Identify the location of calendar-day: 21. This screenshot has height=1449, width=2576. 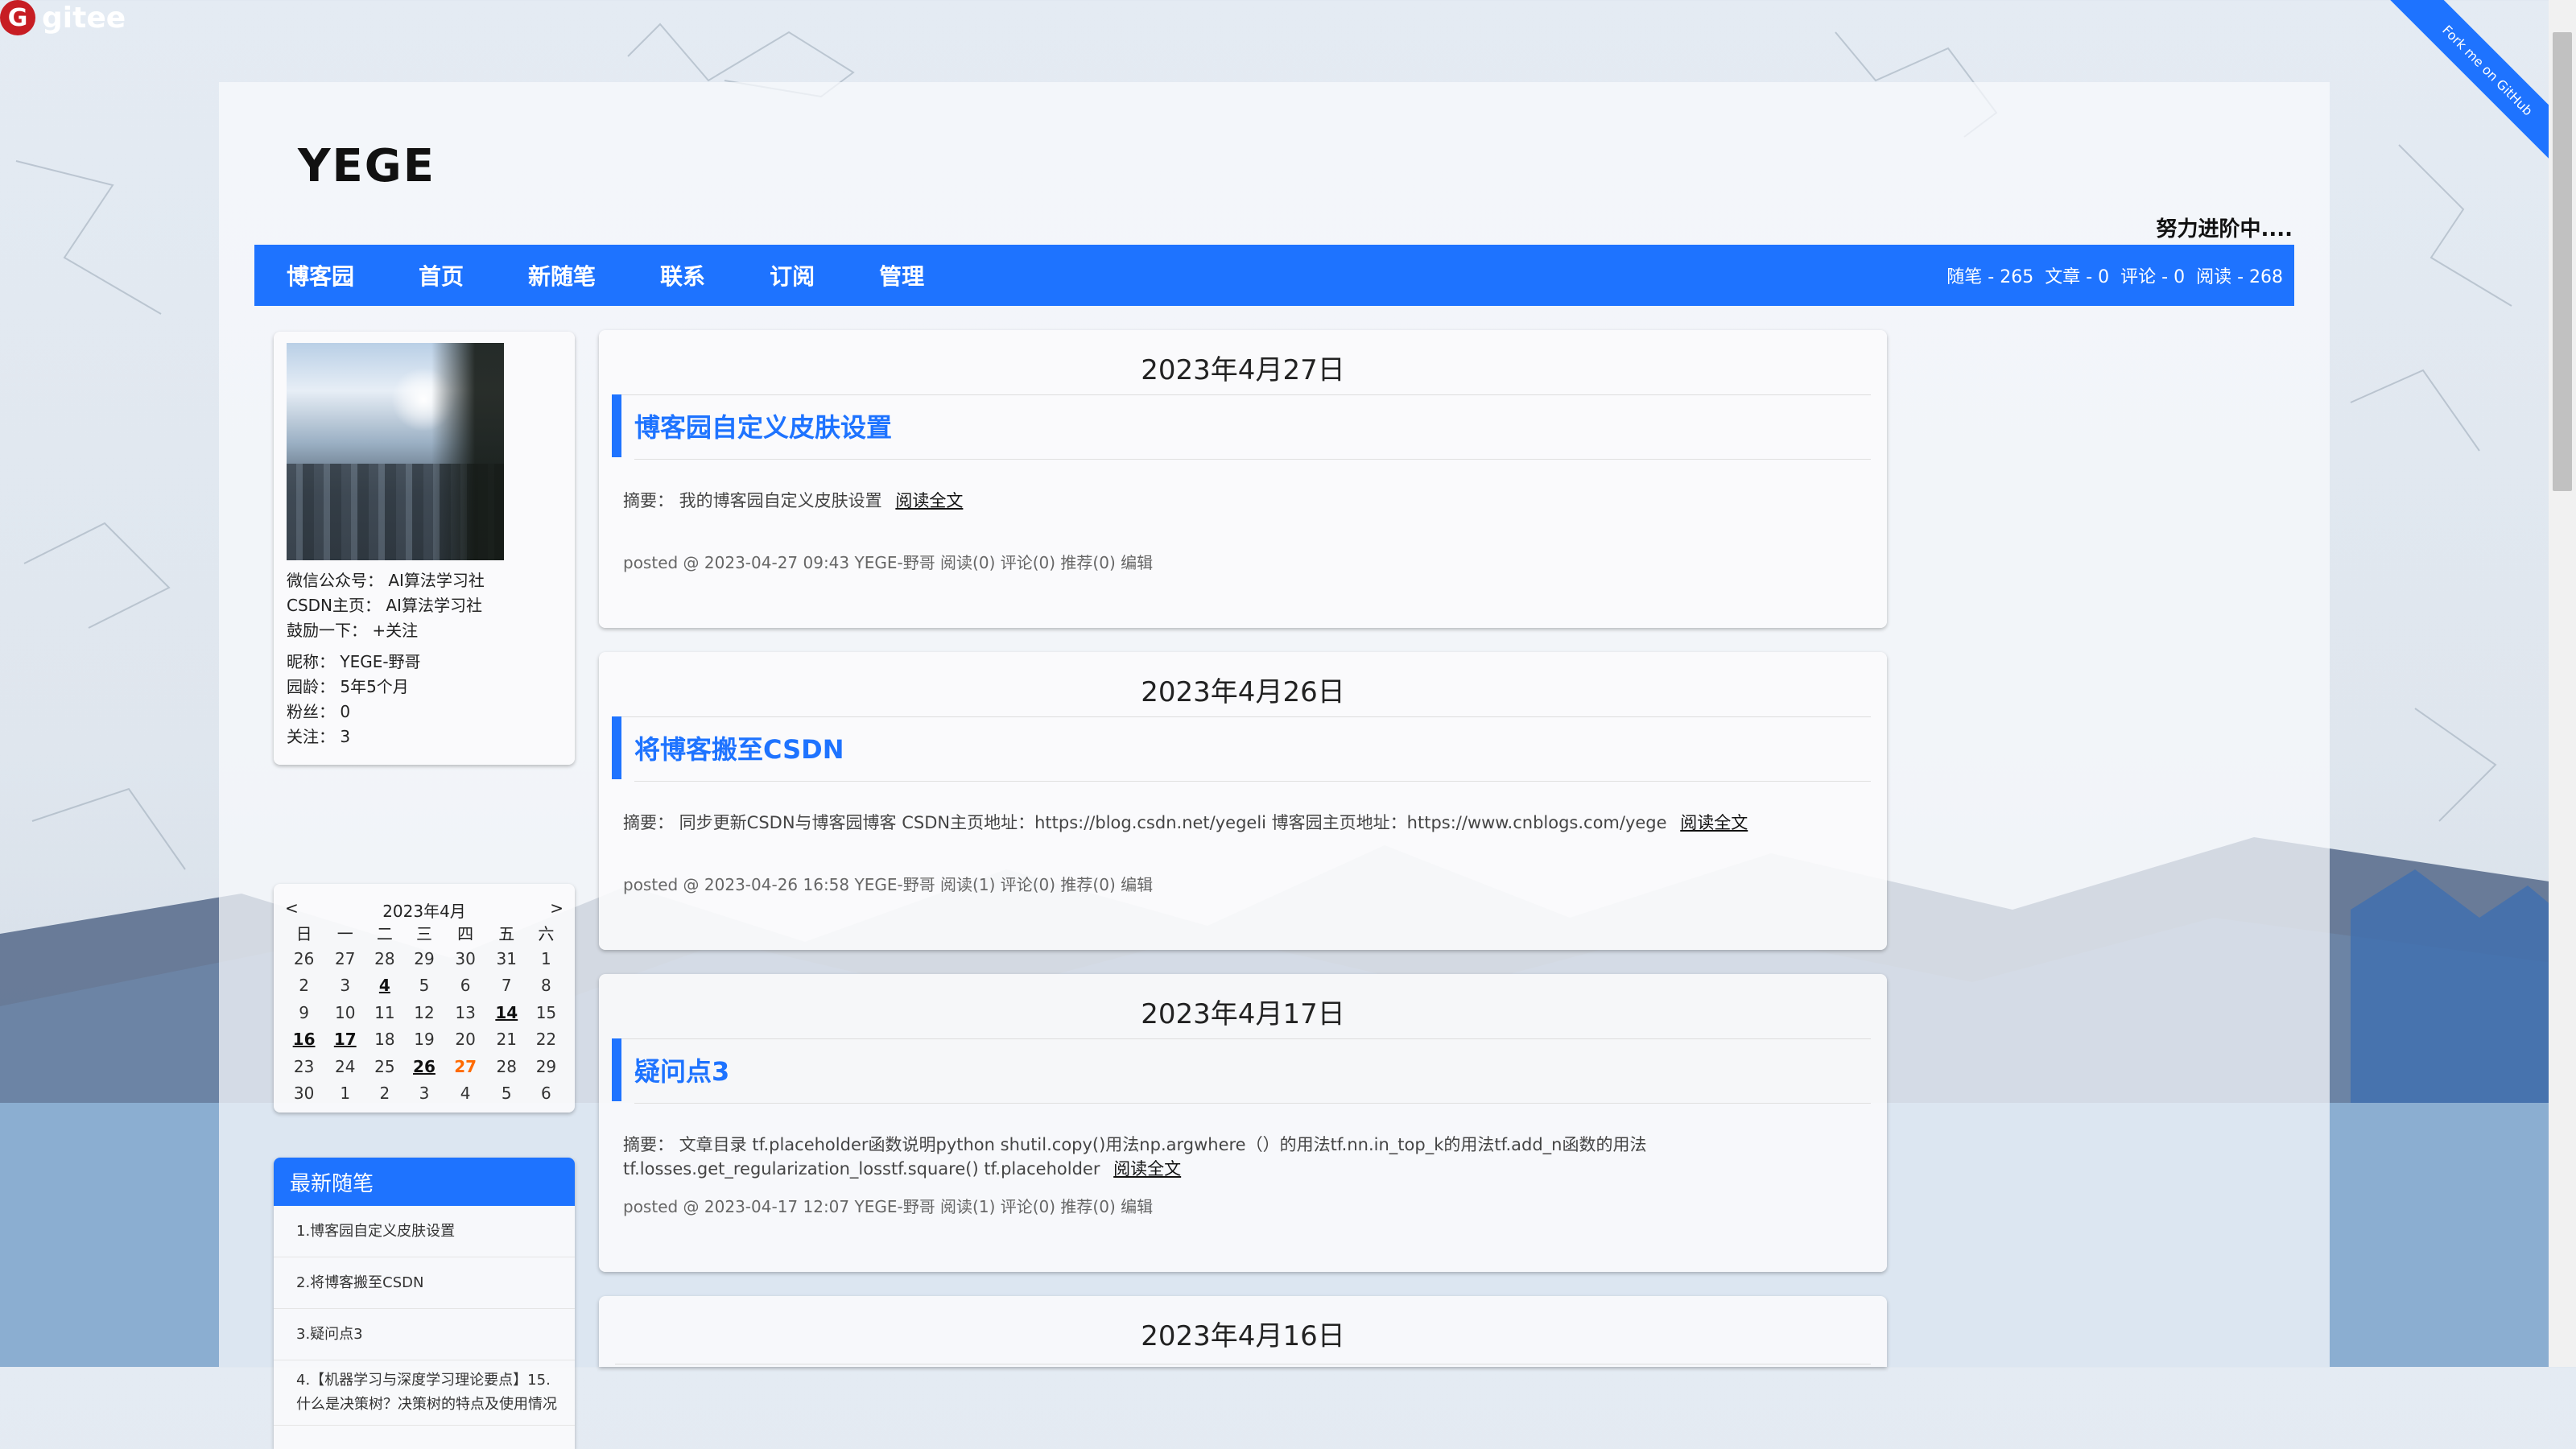
(506, 1040).